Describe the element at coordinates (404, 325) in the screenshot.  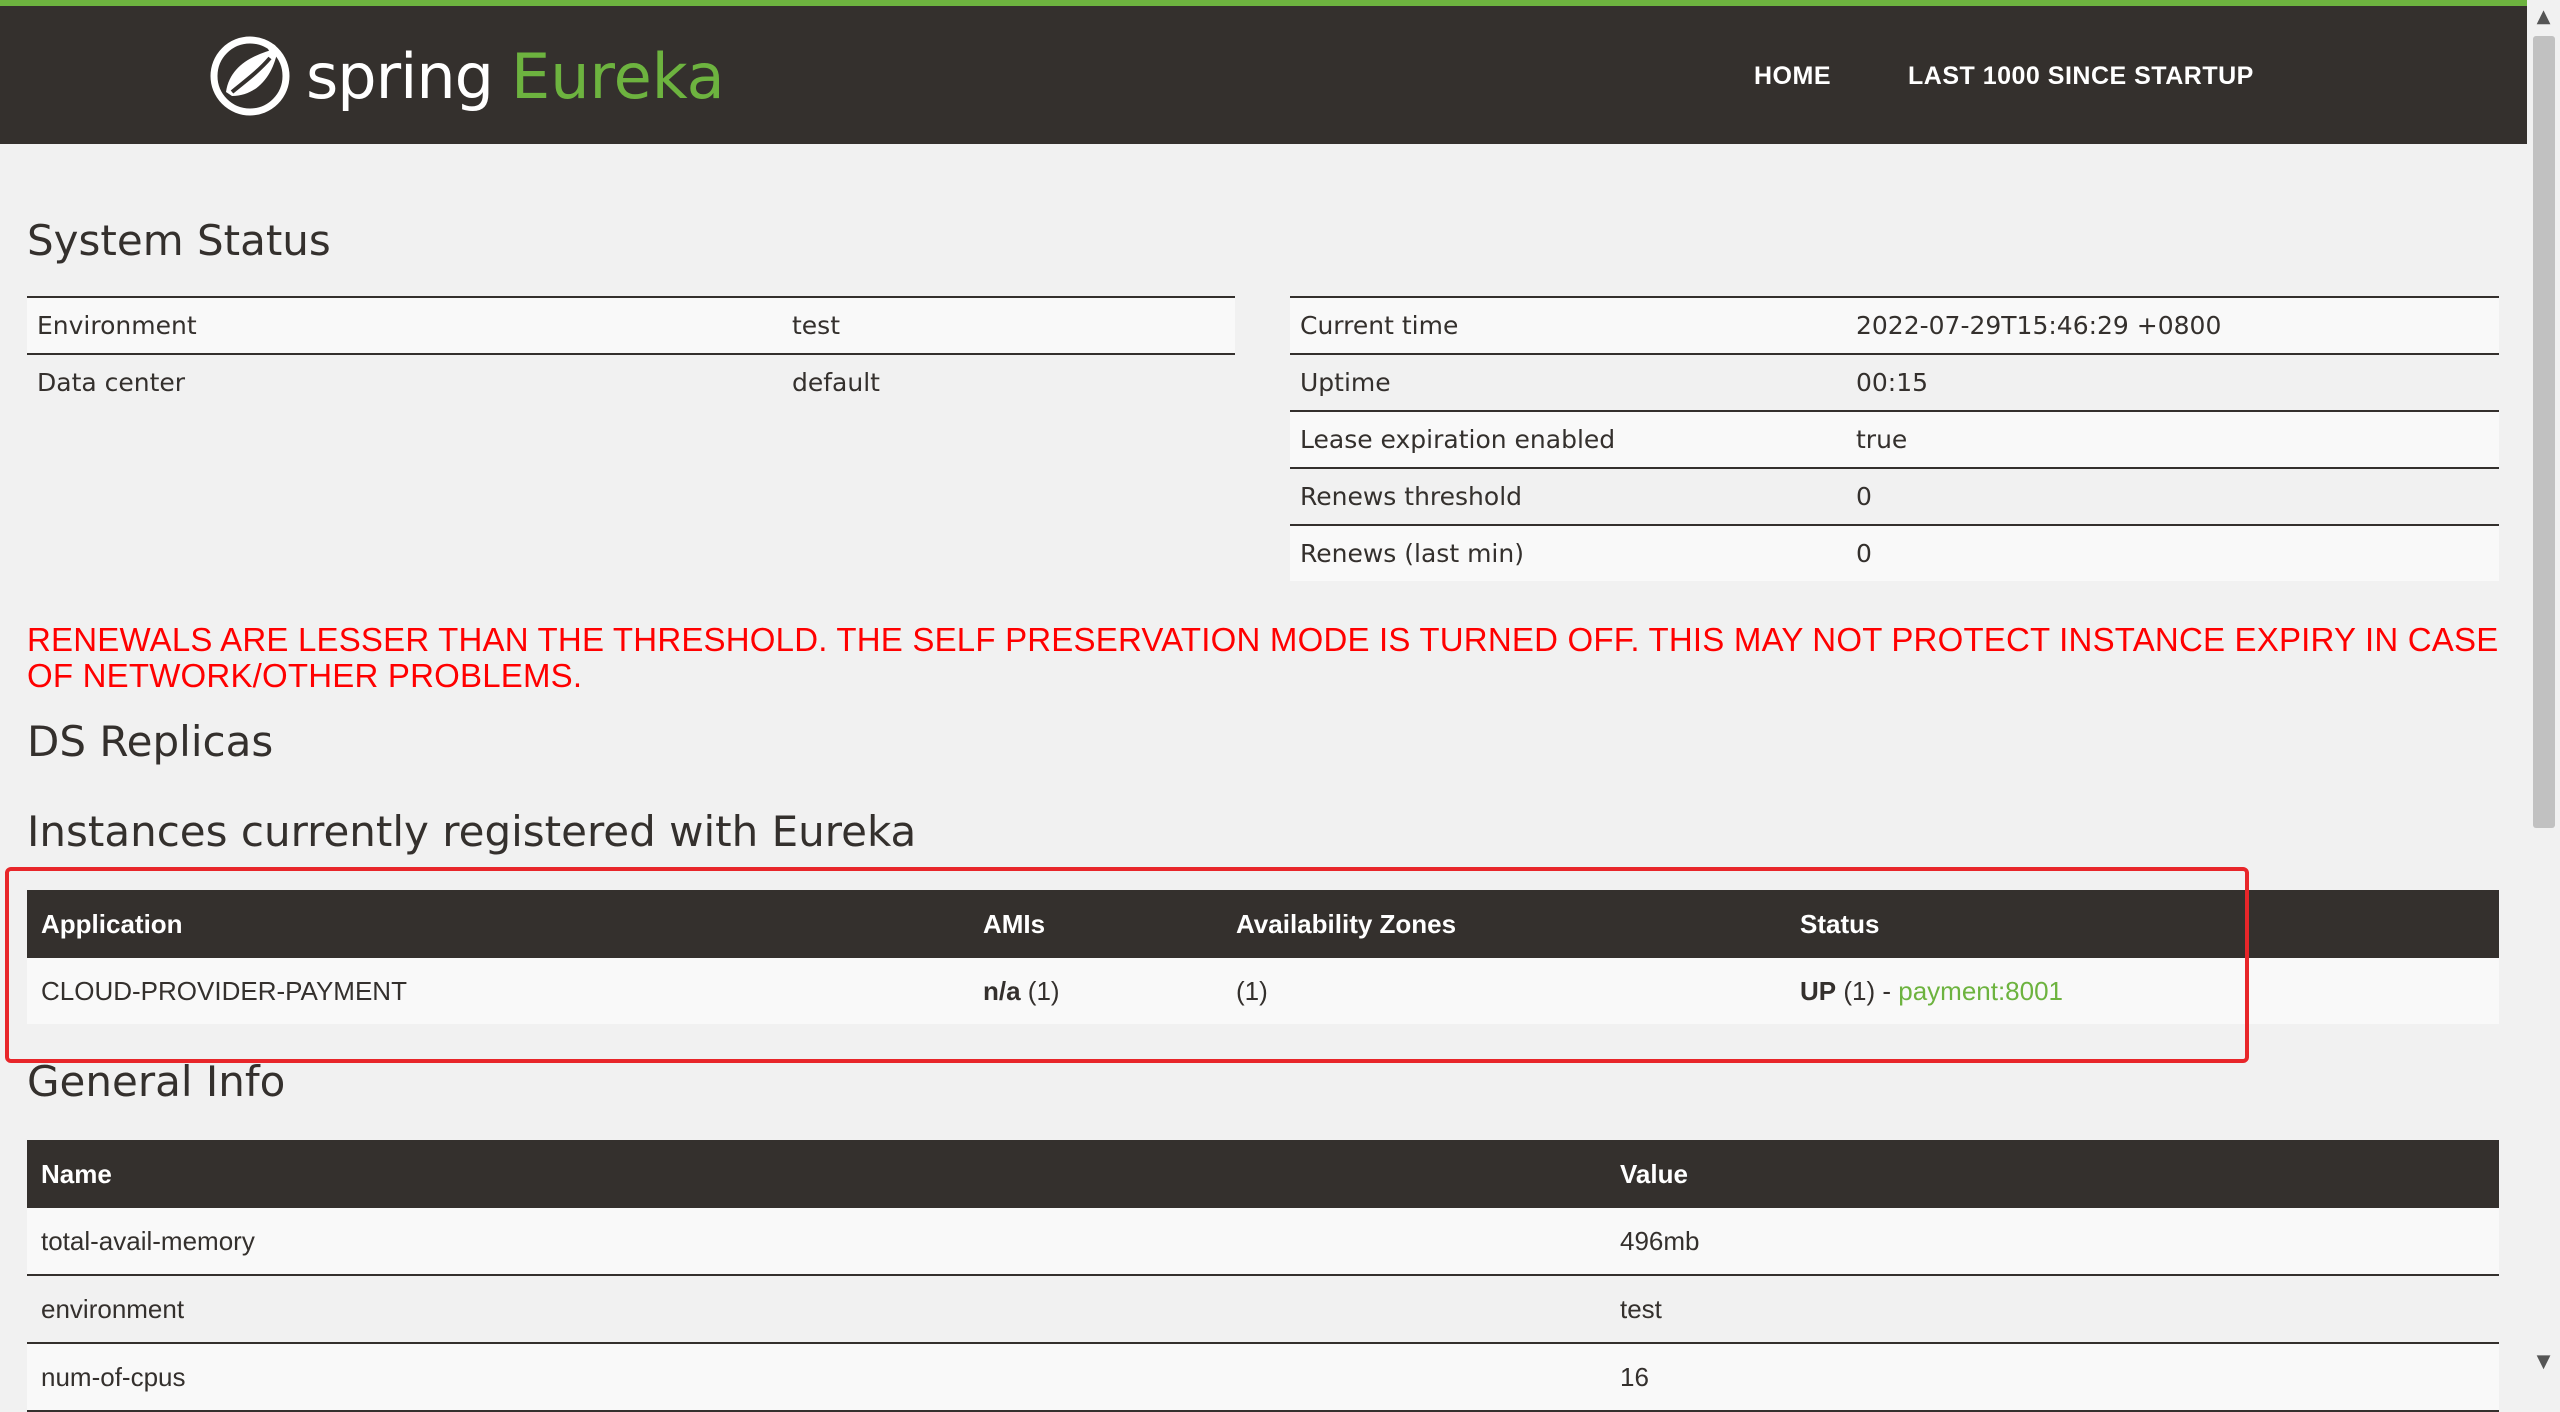
I see `status-label: Environment` at that location.